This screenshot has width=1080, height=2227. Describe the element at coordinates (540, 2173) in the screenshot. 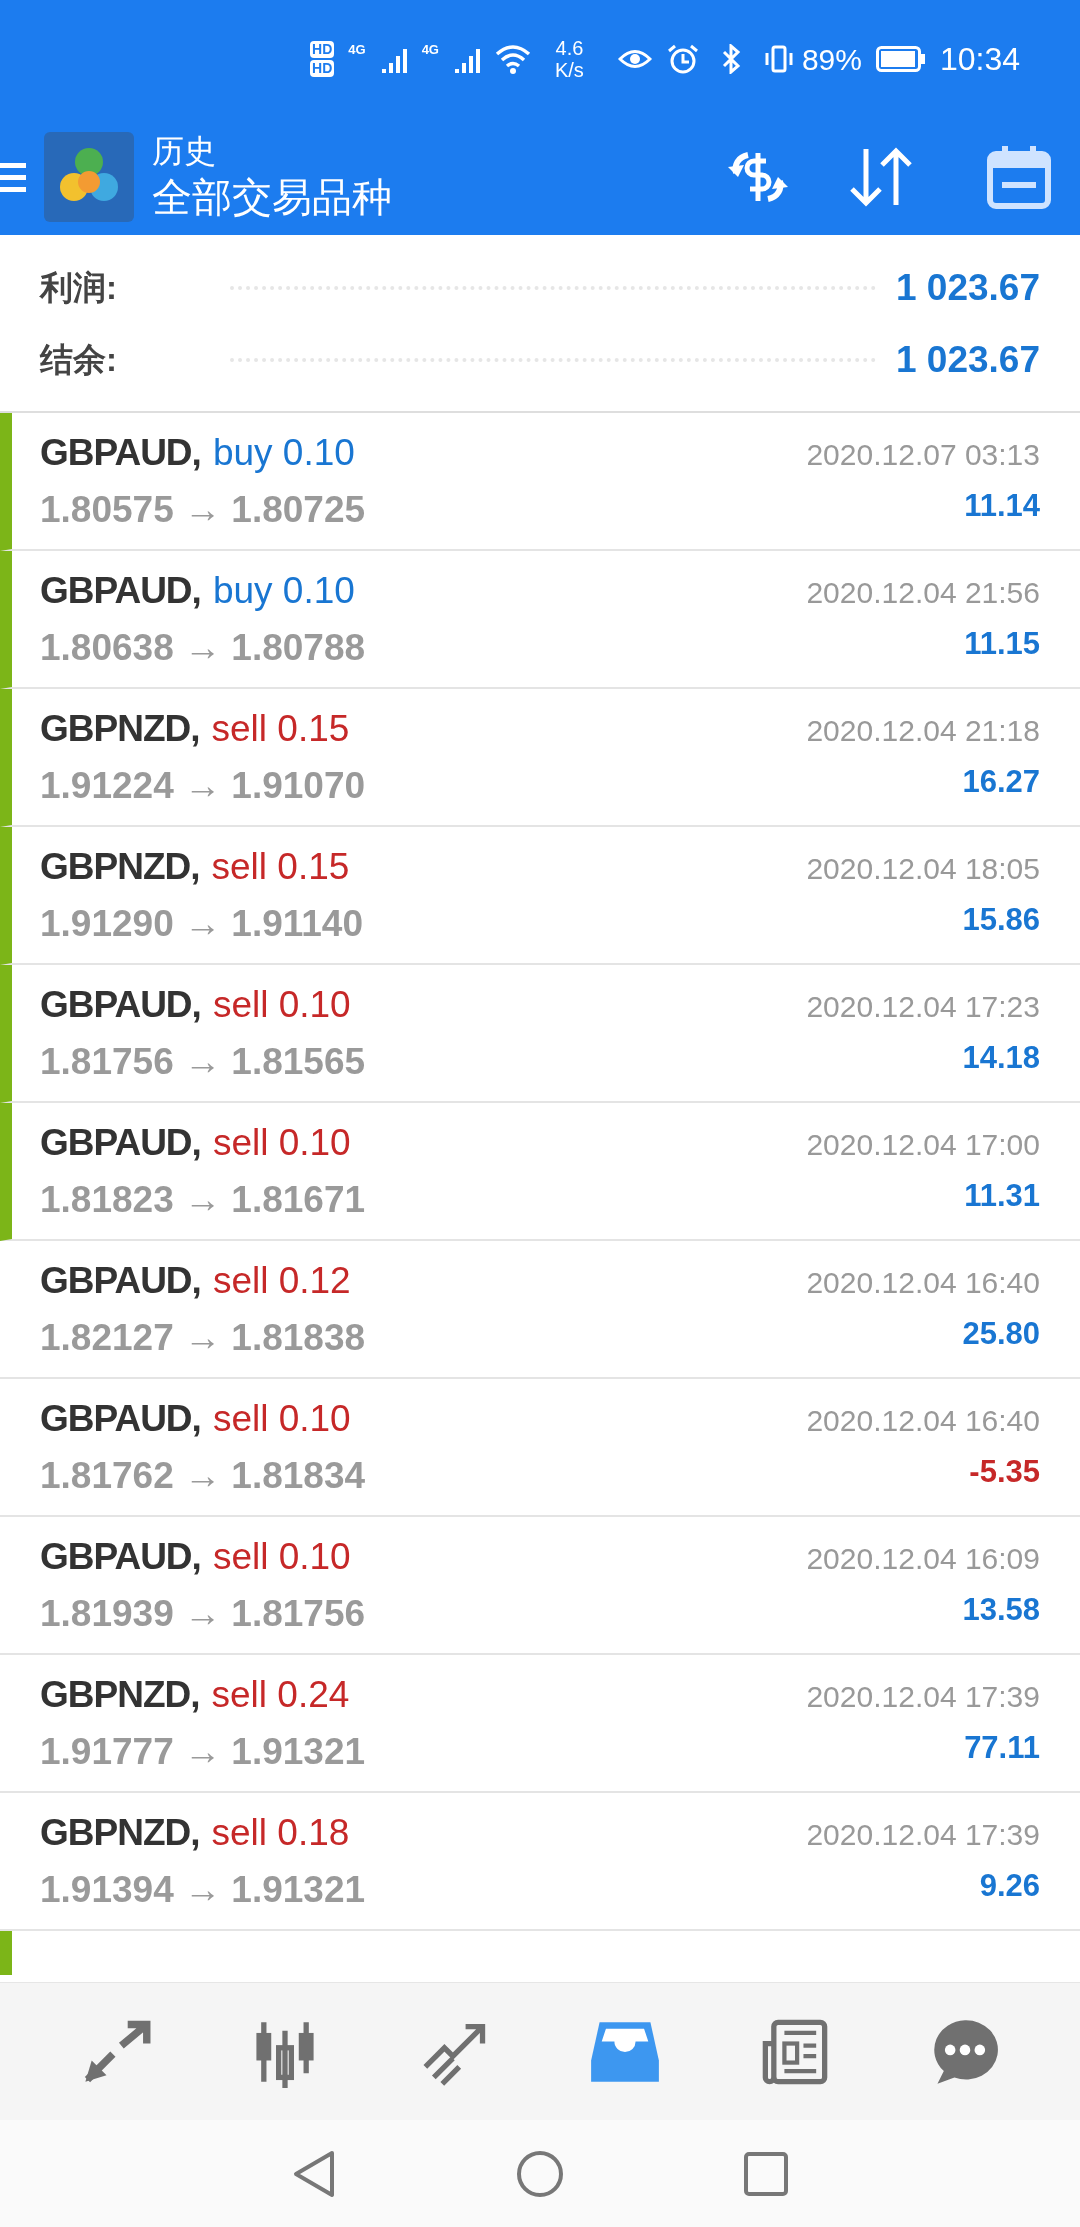

I see `home-icon` at that location.